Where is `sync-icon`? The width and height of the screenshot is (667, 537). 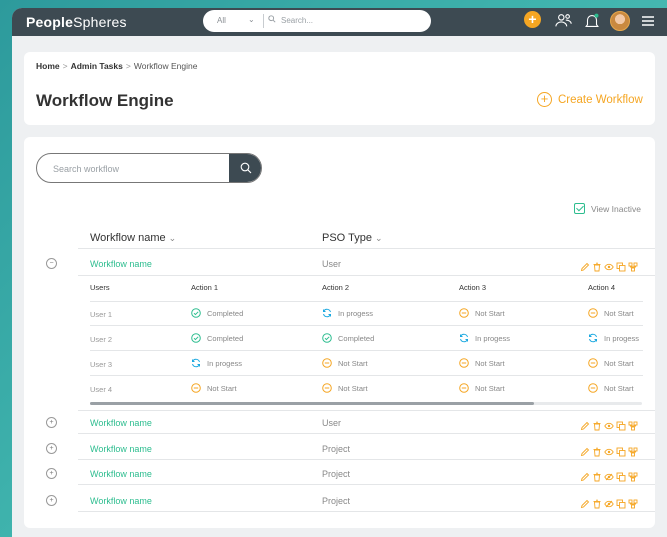
sync-icon is located at coordinates (196, 363).